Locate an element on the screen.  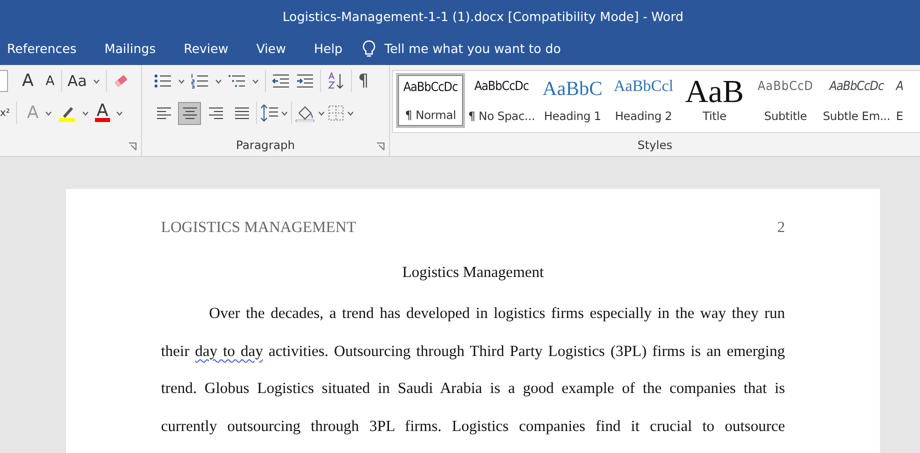
decrease-indent-icon is located at coordinates (281, 81).